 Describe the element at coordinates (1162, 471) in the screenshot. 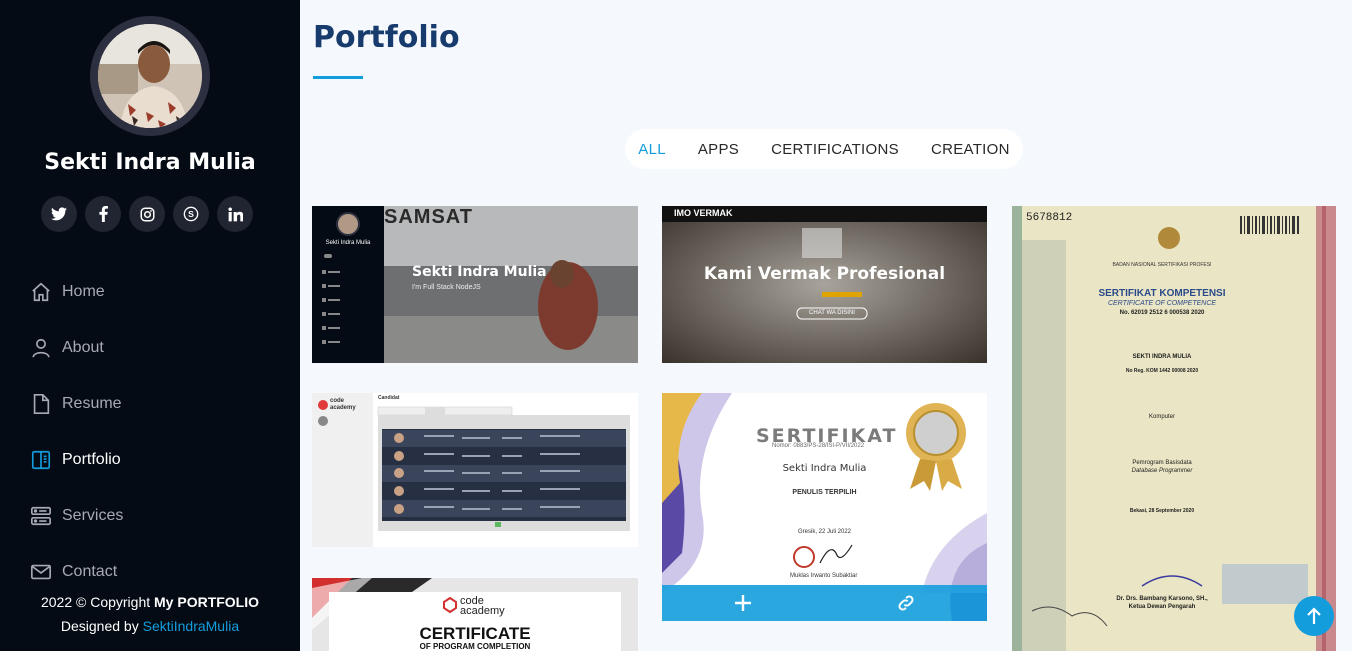

I see `card5-qual-en: Database Programmer` at that location.